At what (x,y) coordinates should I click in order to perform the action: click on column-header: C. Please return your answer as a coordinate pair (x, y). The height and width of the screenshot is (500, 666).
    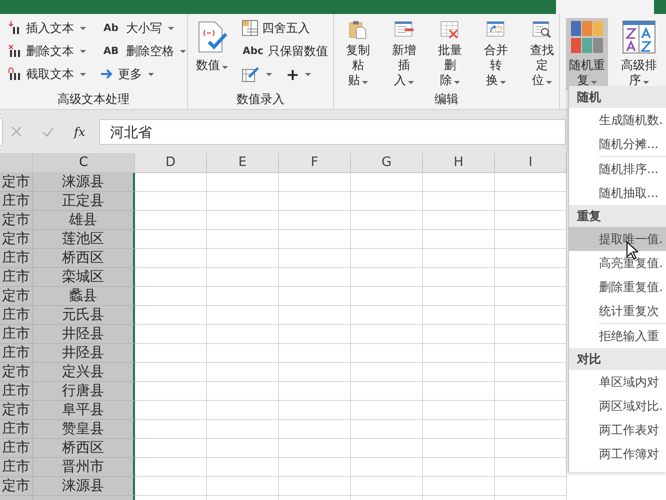
    Looking at the image, I should click on (84, 163).